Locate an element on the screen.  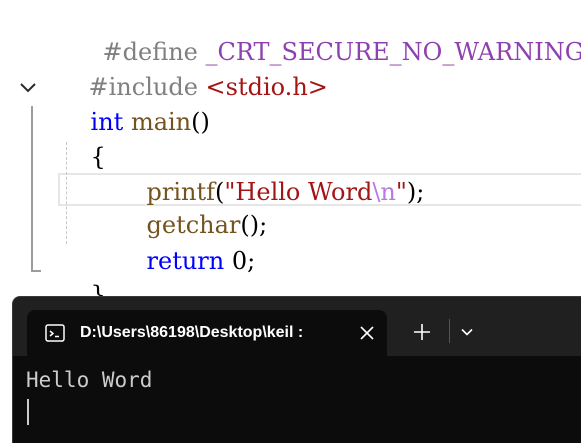
return-keyword: return is located at coordinates (185, 261).